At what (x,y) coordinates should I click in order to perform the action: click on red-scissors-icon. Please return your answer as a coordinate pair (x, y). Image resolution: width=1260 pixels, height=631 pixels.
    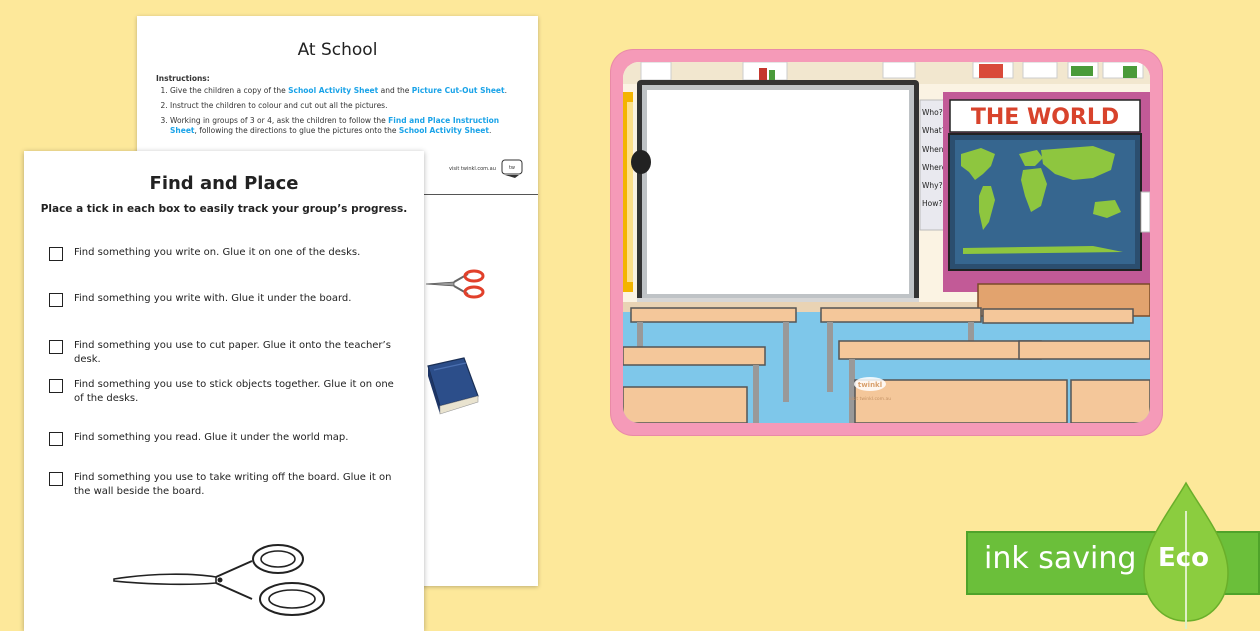
    Looking at the image, I should click on (455, 284).